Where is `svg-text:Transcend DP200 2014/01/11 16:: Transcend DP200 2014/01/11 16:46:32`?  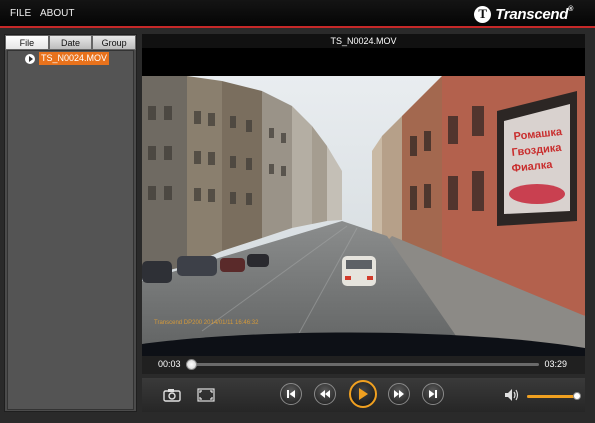
svg-text:Transcend DP200 2014/01/11 16:: Transcend DP200 2014/01/11 16:46:32 is located at coordinates (206, 323).